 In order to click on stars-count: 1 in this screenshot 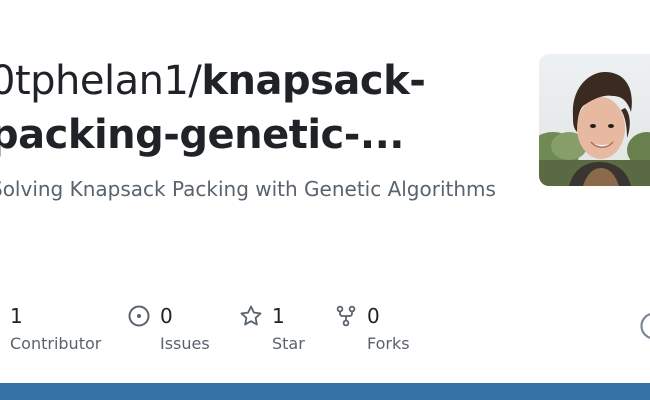, I will do `click(278, 316)`.